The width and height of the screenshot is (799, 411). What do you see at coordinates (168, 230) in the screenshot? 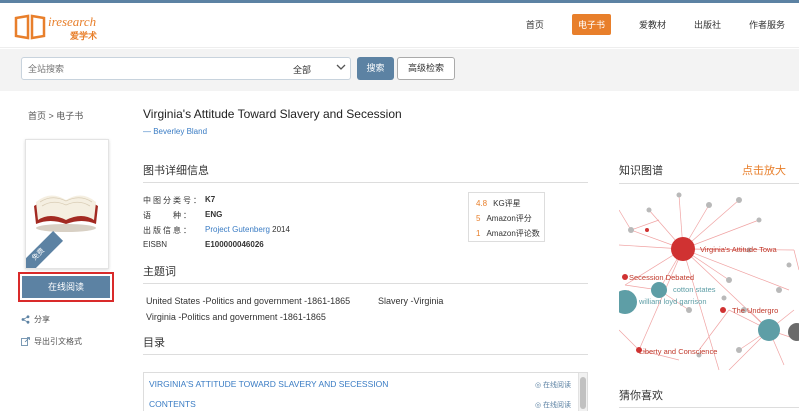
I see `publisher-label: 出版信息：` at bounding box center [168, 230].